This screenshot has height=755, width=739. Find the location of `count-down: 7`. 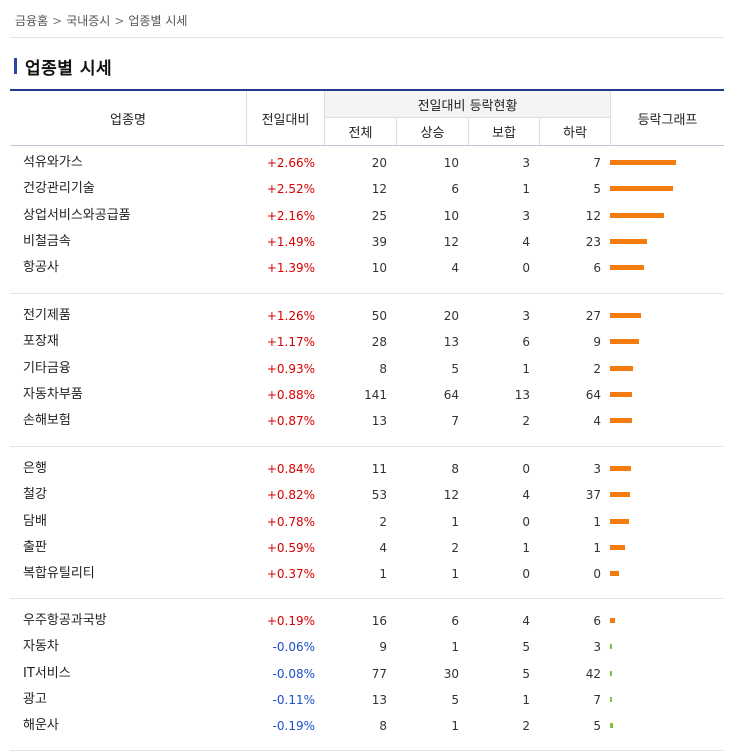

count-down: 7 is located at coordinates (597, 699).